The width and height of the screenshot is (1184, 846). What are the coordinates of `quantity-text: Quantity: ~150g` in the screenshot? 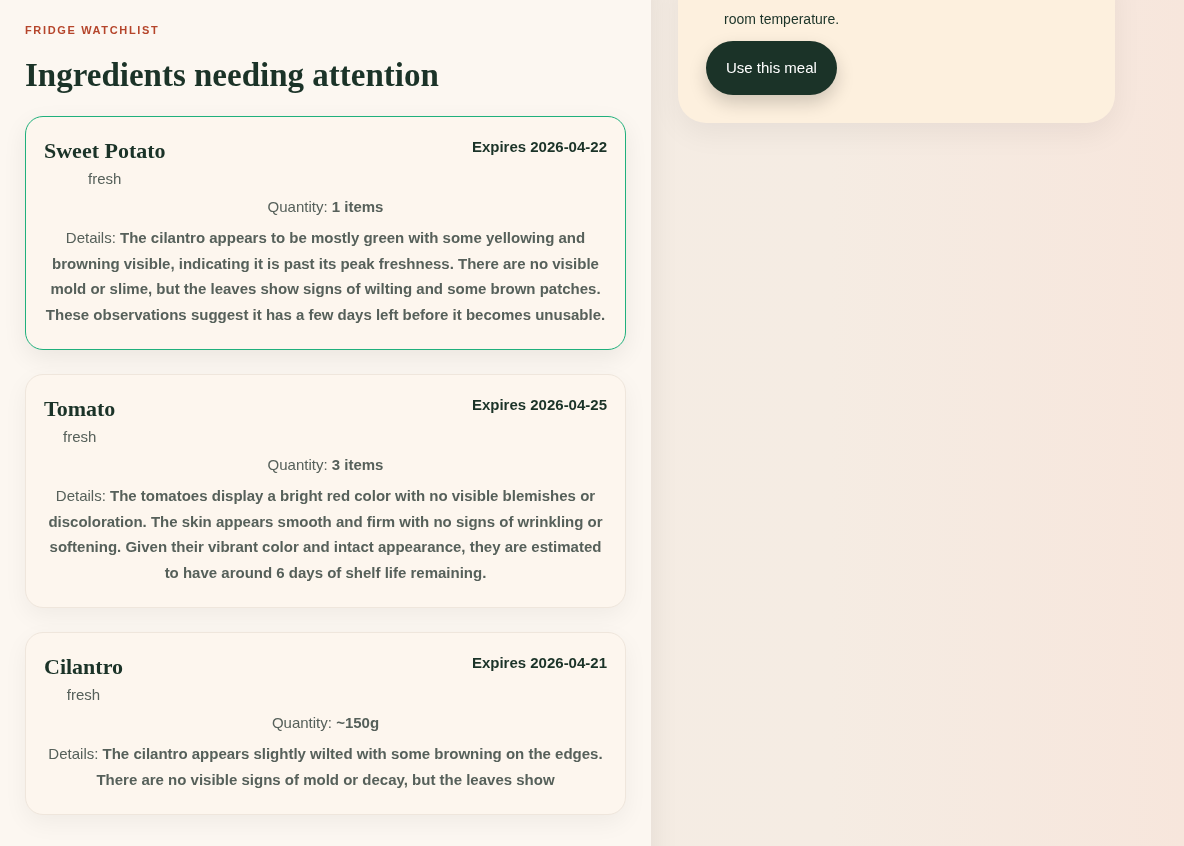 It's located at (325, 723).